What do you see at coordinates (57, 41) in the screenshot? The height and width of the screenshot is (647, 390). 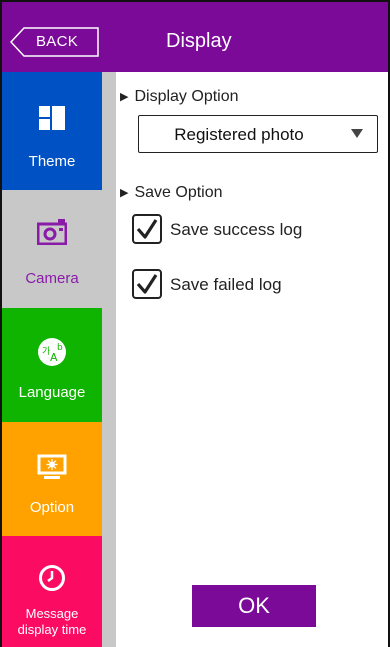 I see `back-label: BACK` at bounding box center [57, 41].